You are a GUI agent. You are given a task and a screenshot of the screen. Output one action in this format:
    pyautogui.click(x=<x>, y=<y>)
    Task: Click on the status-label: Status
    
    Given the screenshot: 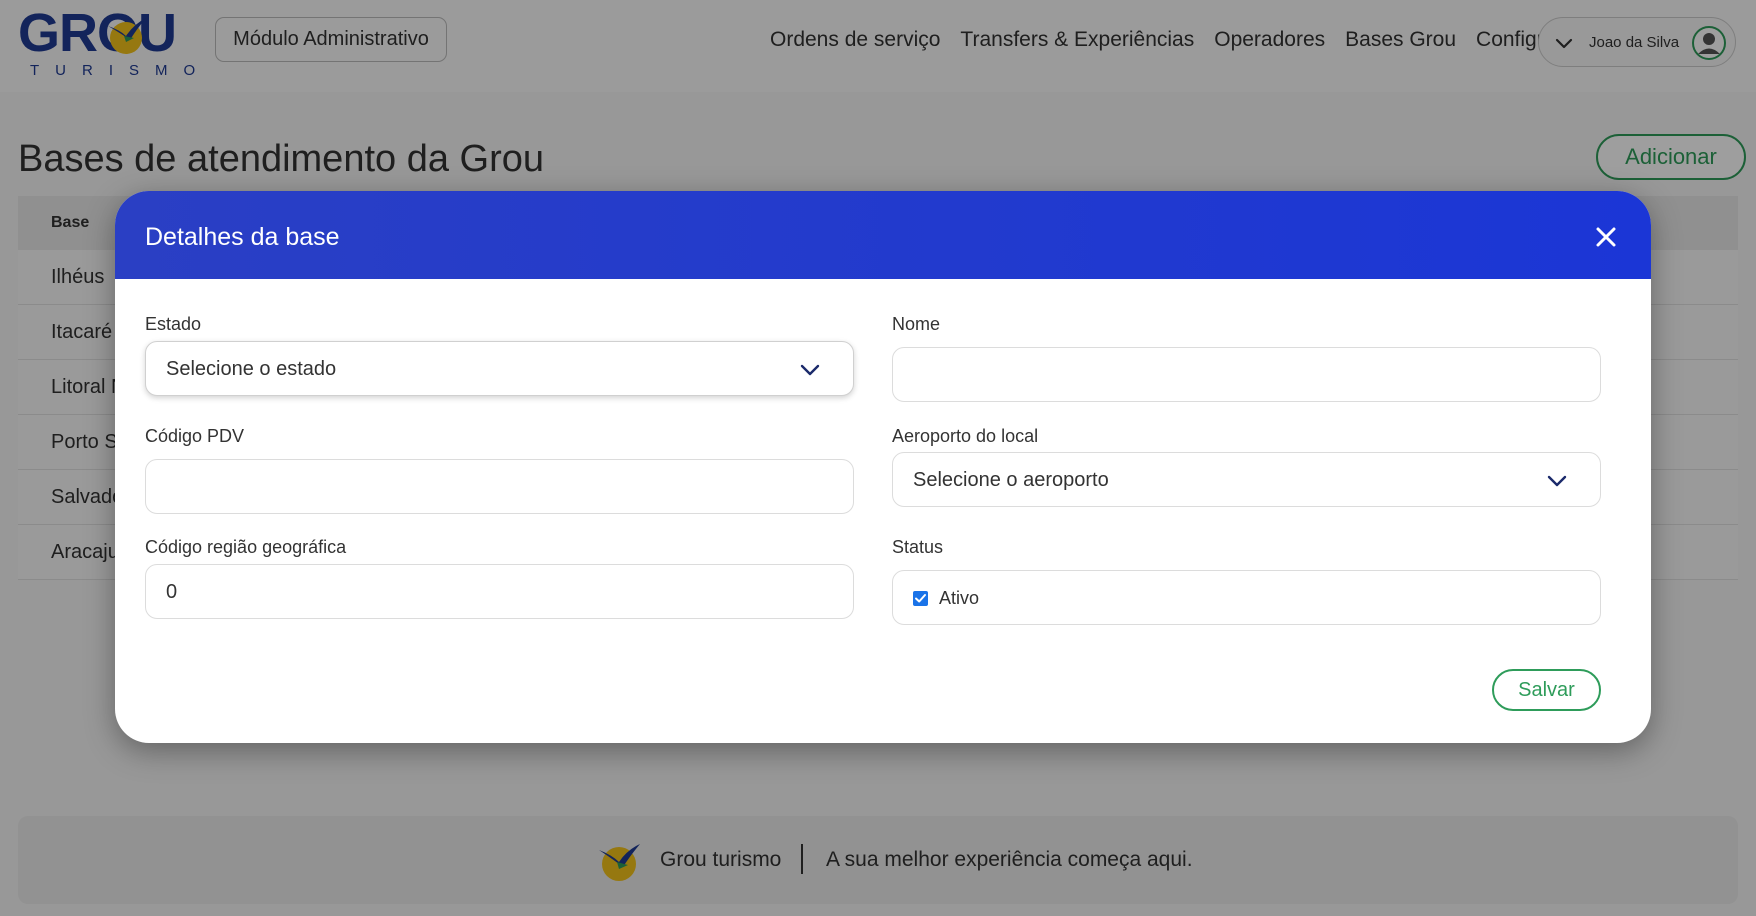 What is the action you would take?
    pyautogui.click(x=918, y=547)
    